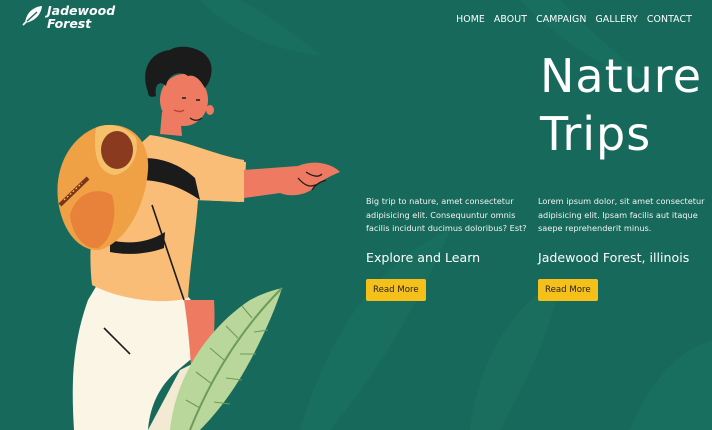 The height and width of the screenshot is (430, 712). Describe the element at coordinates (669, 19) in the screenshot. I see `nav-contact: CONTACT` at that location.